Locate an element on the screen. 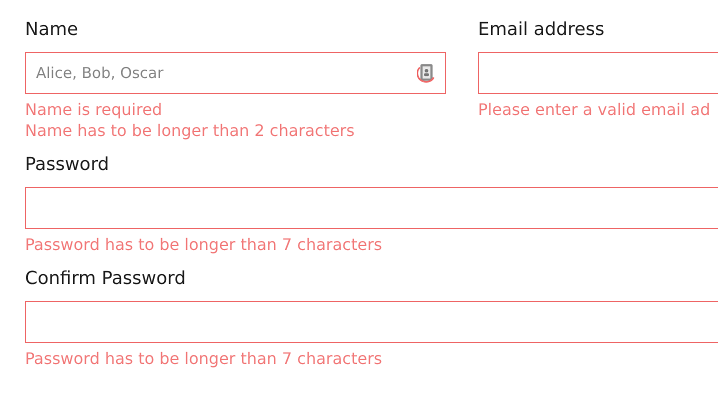  field-label: Password is located at coordinates (67, 165).